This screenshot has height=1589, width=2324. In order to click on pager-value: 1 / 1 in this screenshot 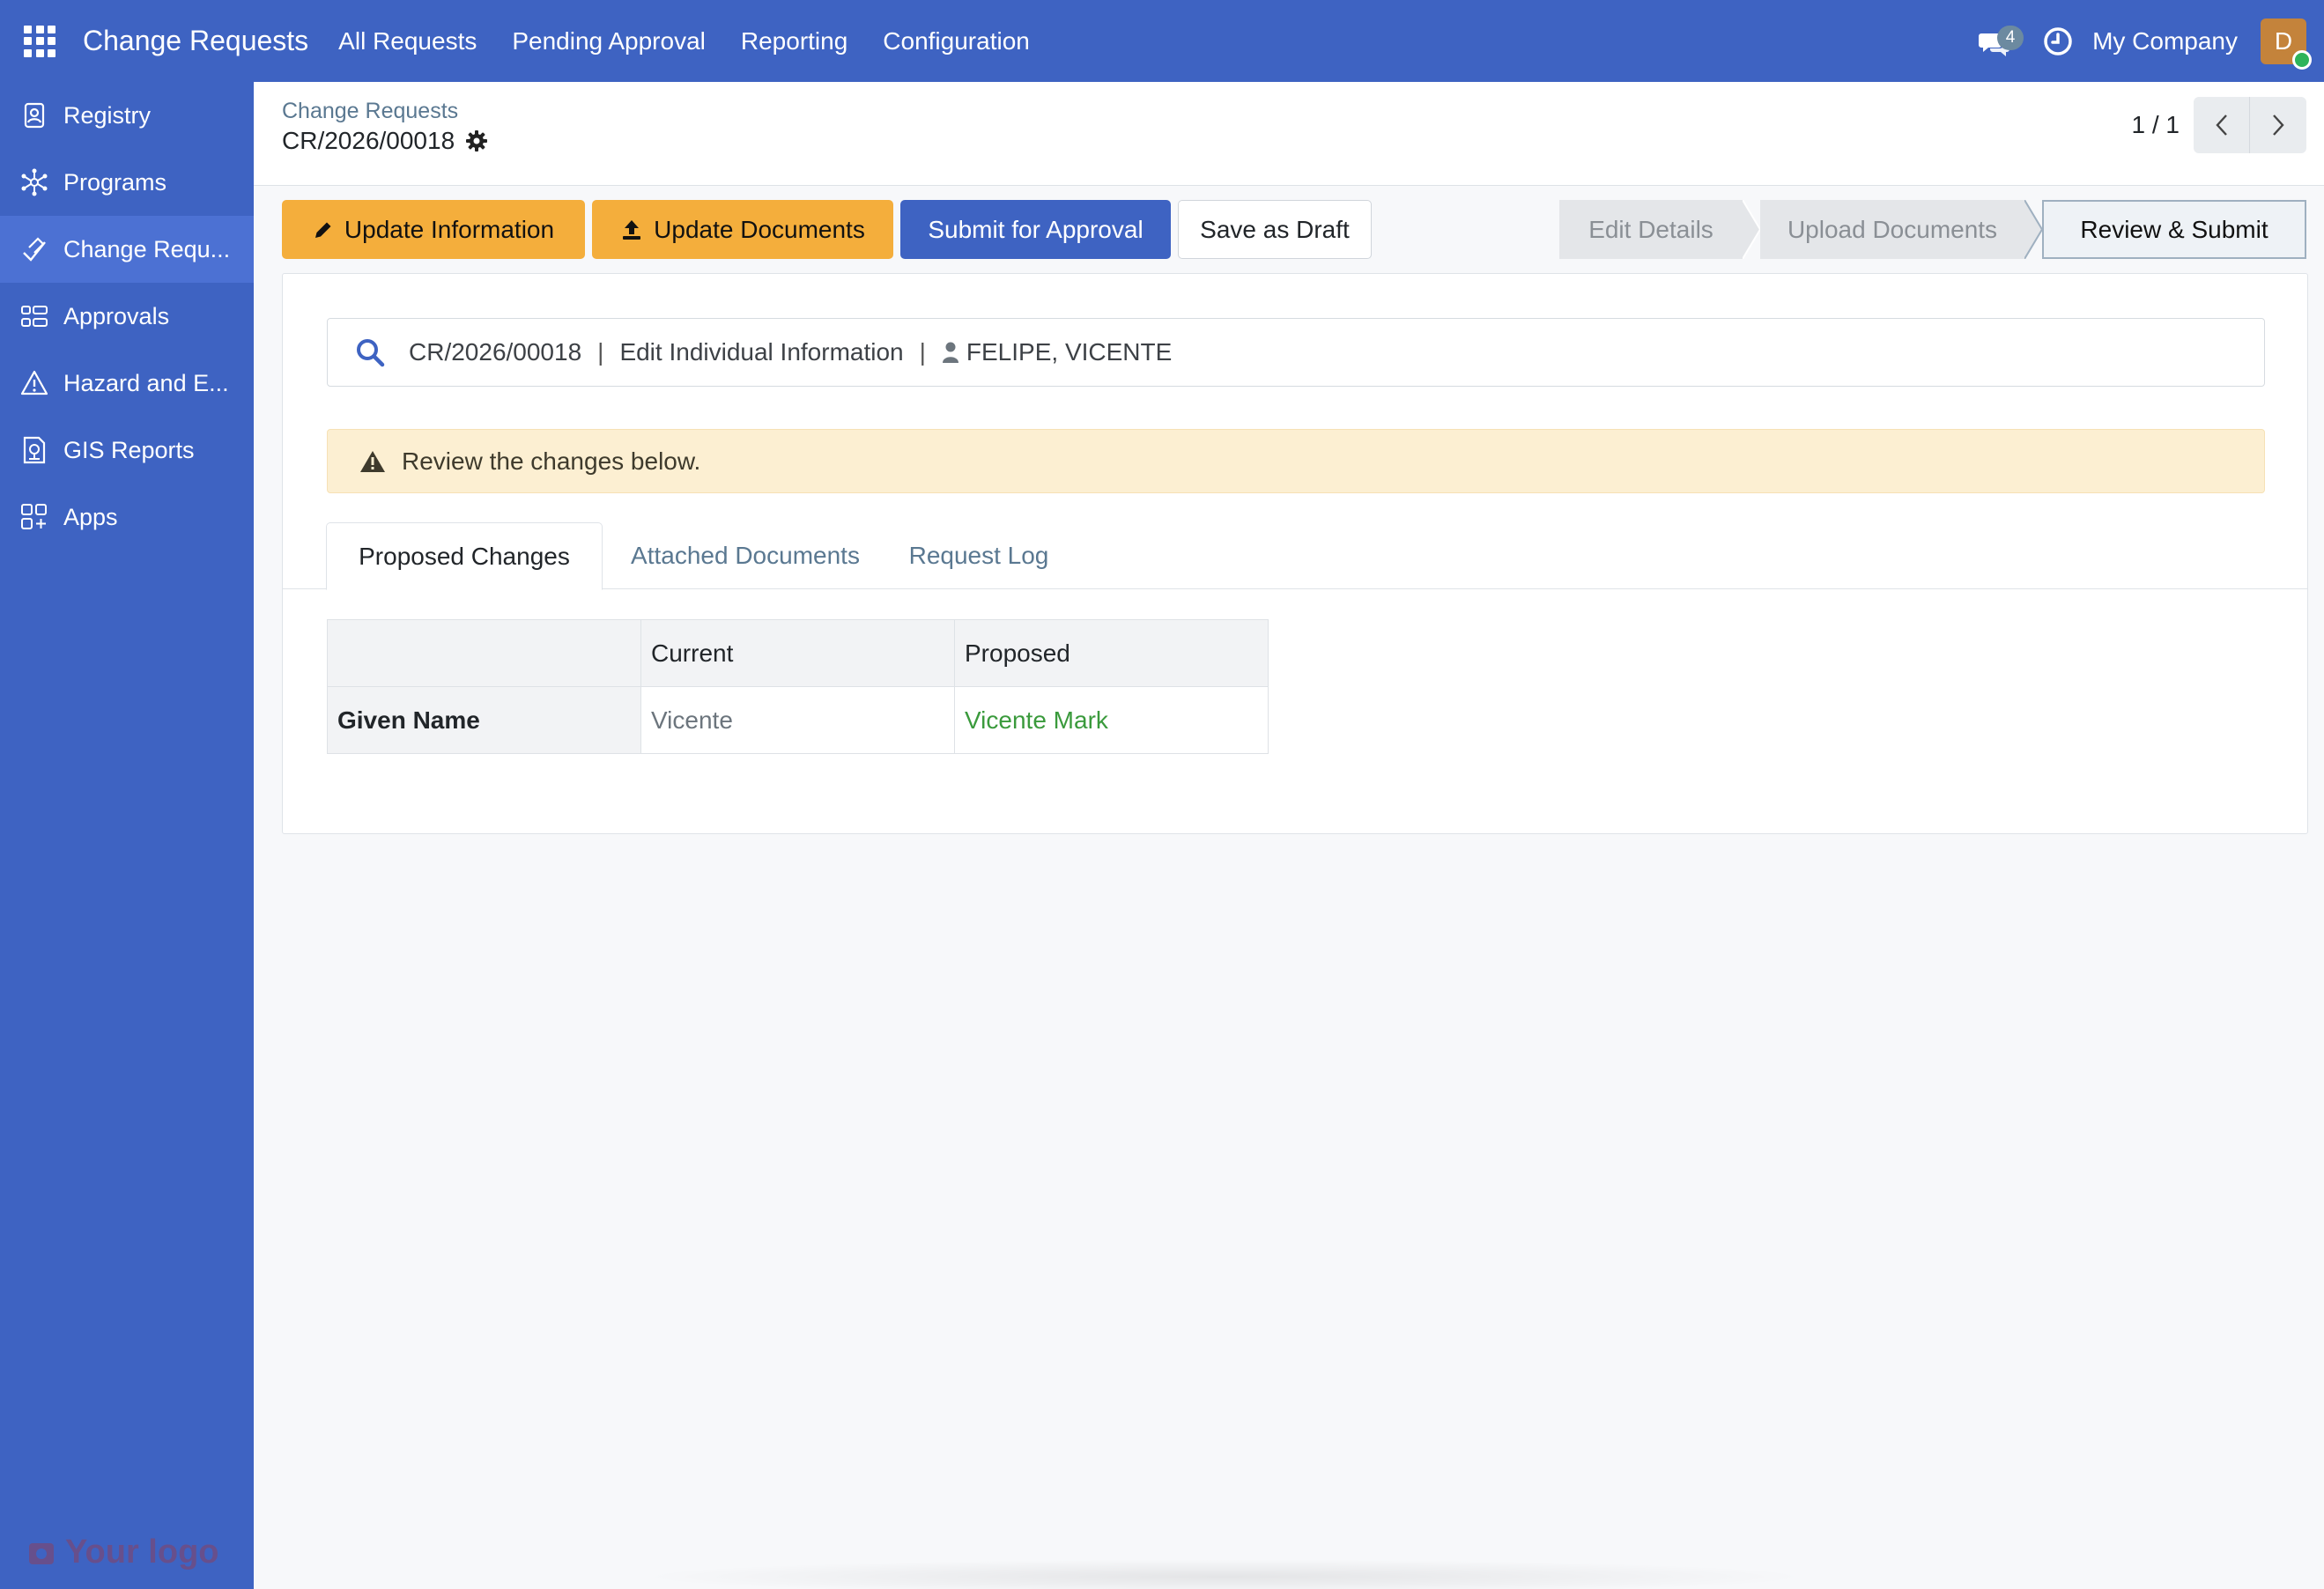, I will do `click(2156, 125)`.